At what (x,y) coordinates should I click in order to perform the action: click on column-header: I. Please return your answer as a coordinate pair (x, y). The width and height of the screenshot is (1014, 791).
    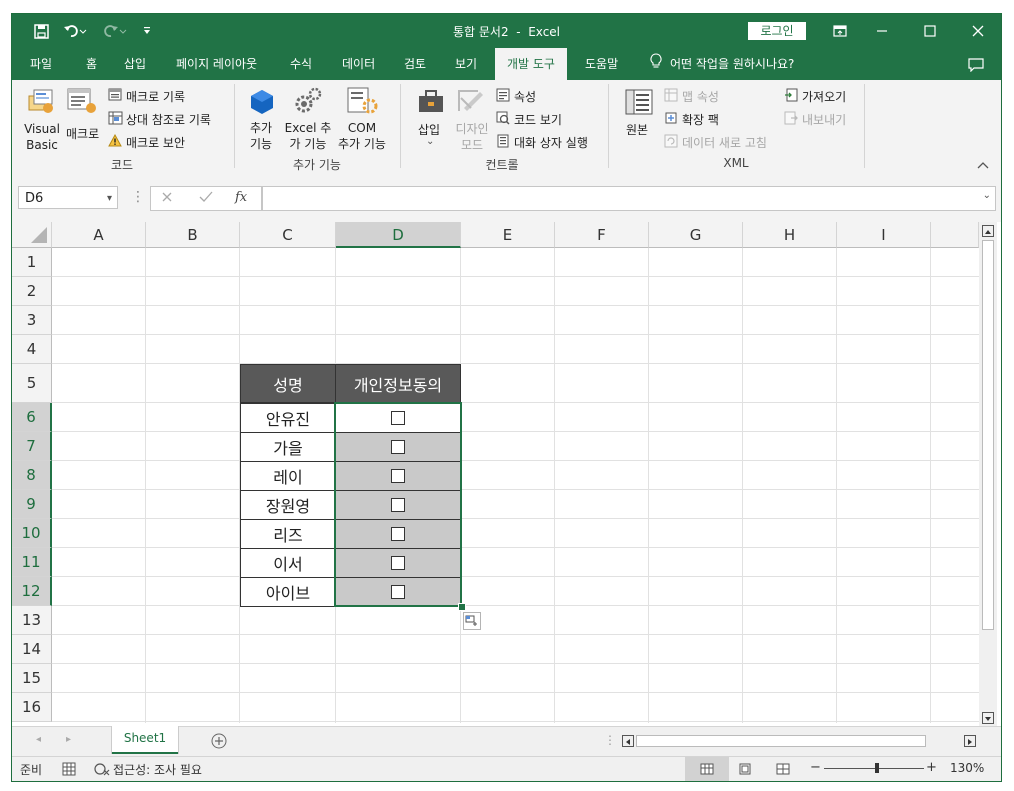
    Looking at the image, I should click on (884, 235).